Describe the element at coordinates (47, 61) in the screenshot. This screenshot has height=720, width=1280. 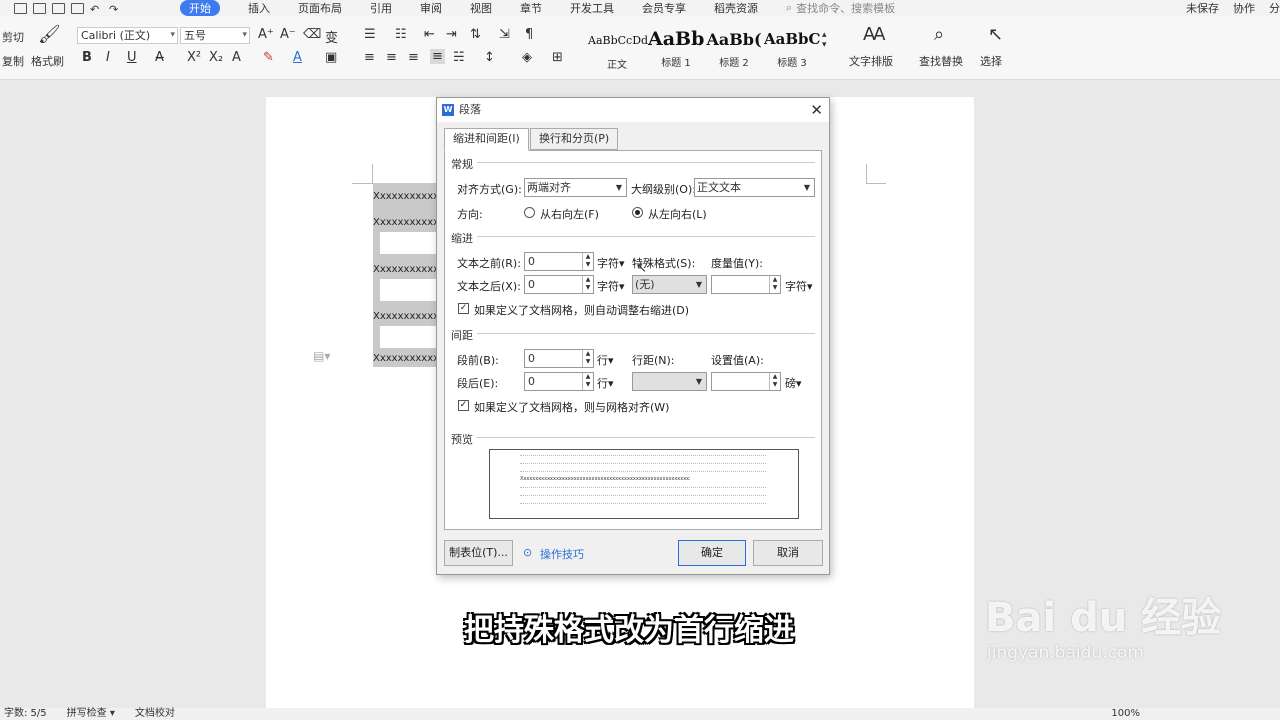
I see `format-painter-button: 格式刷` at that location.